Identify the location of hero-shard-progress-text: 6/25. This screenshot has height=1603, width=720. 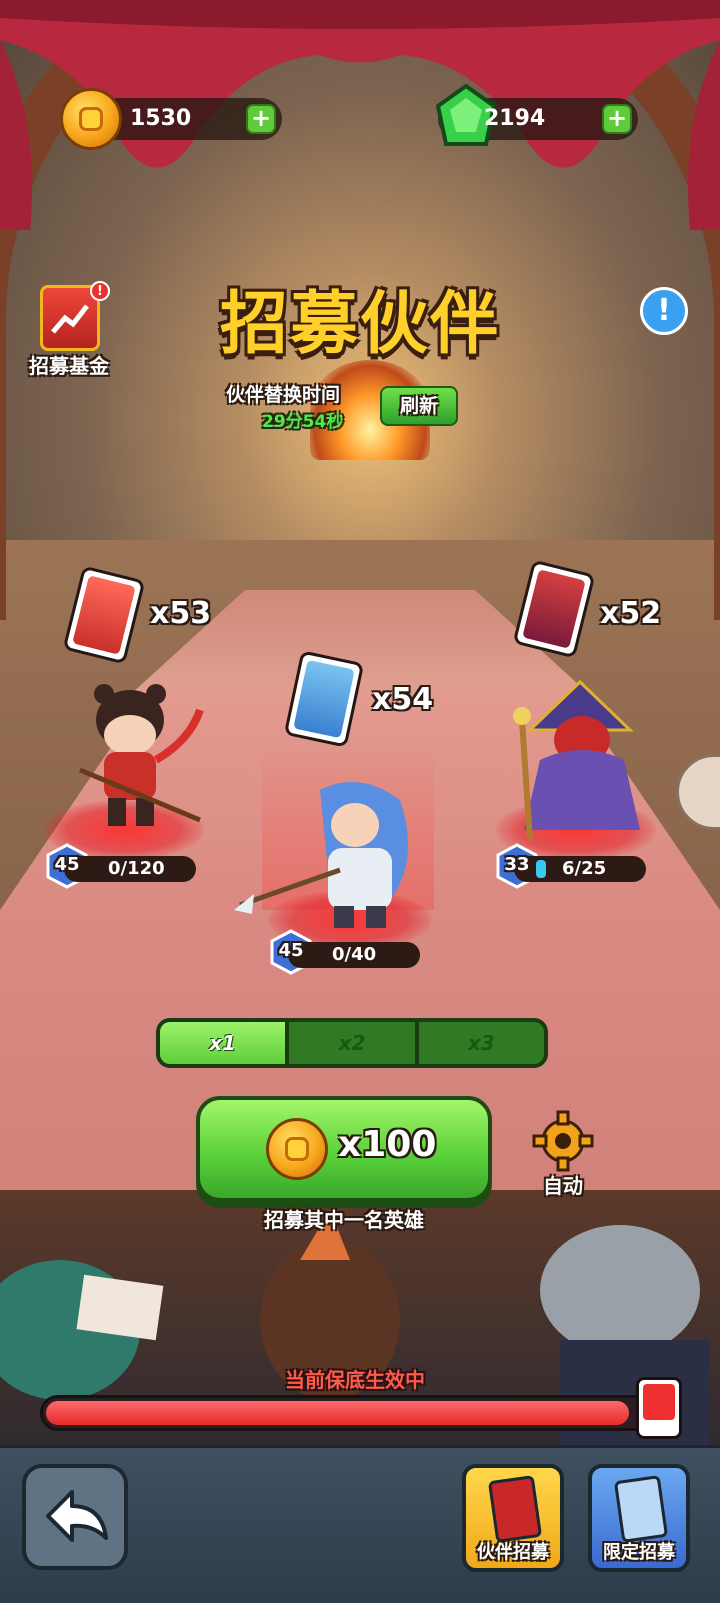
(584, 868).